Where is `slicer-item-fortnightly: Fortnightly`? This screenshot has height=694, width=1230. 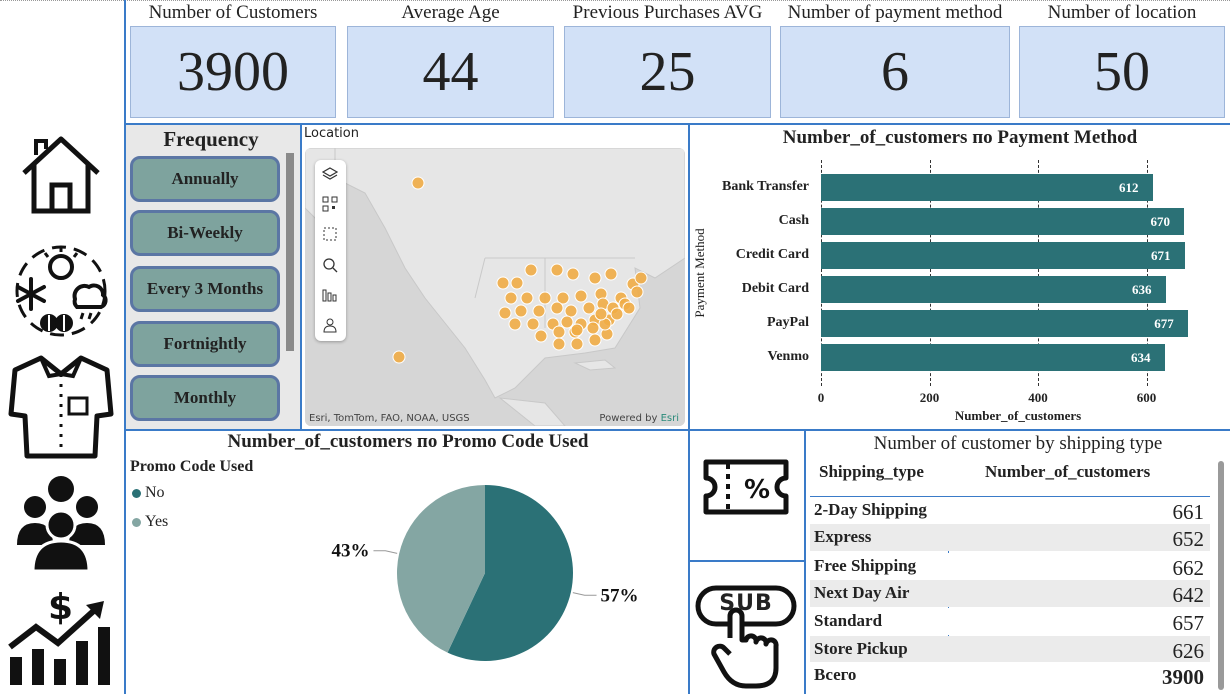 slicer-item-fortnightly: Fortnightly is located at coordinates (205, 344).